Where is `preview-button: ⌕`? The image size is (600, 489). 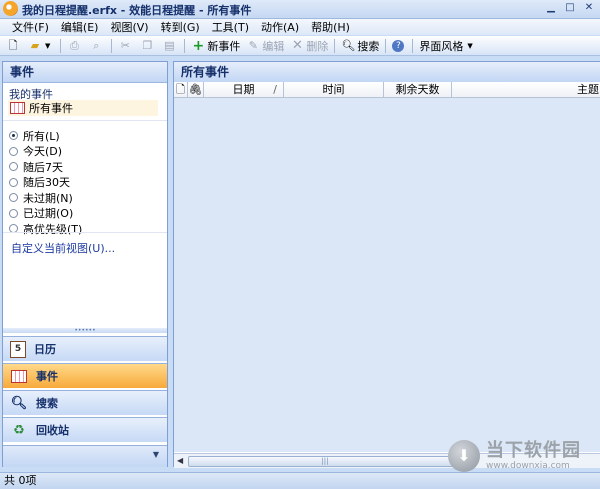 preview-button: ⌕ is located at coordinates (97, 46).